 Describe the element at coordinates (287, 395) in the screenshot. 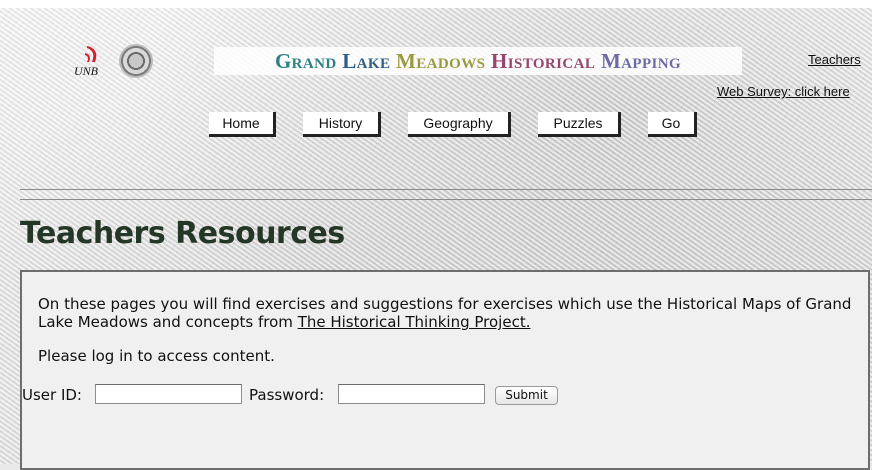

I see `password-label: Password:` at that location.